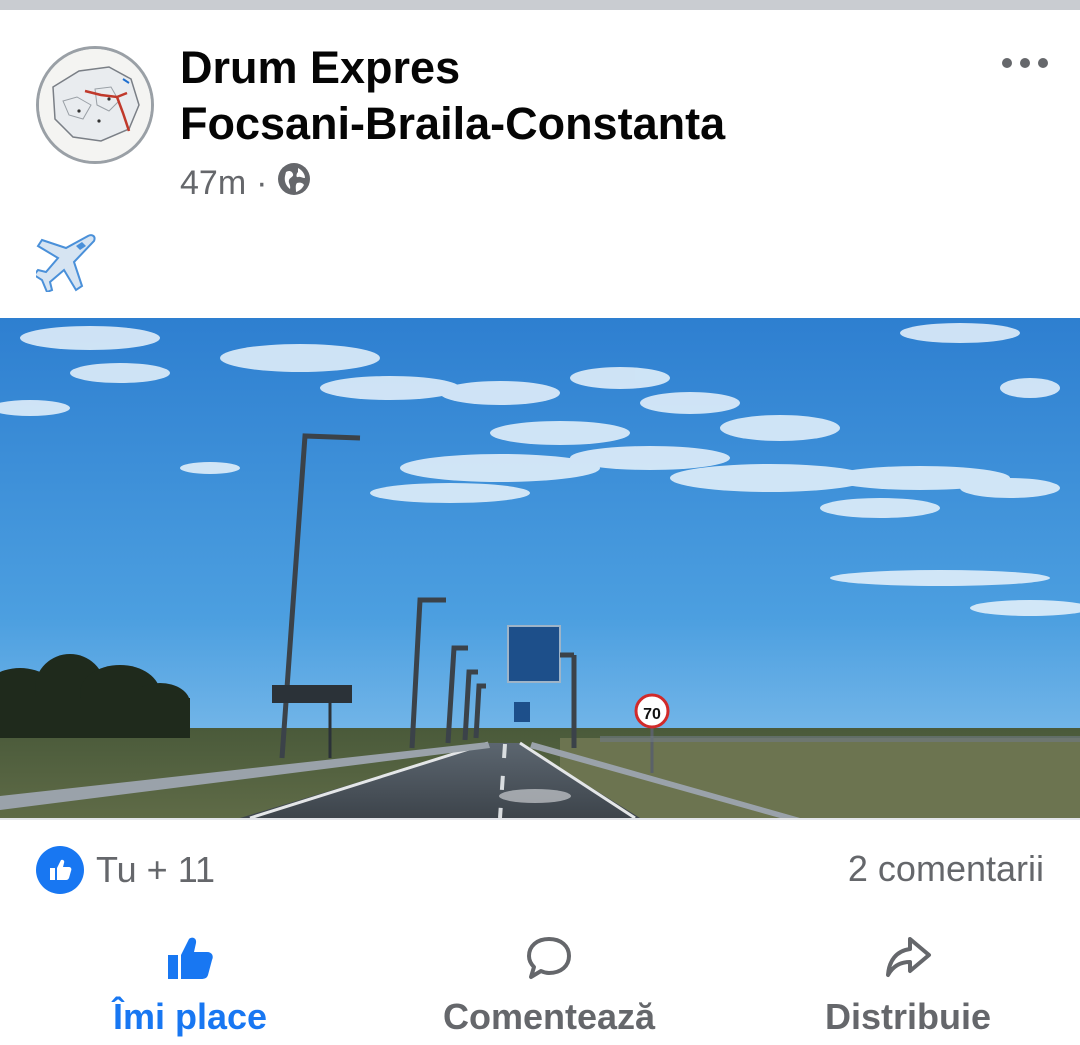  What do you see at coordinates (549, 1016) in the screenshot?
I see `comment-button-label: Comentează` at bounding box center [549, 1016].